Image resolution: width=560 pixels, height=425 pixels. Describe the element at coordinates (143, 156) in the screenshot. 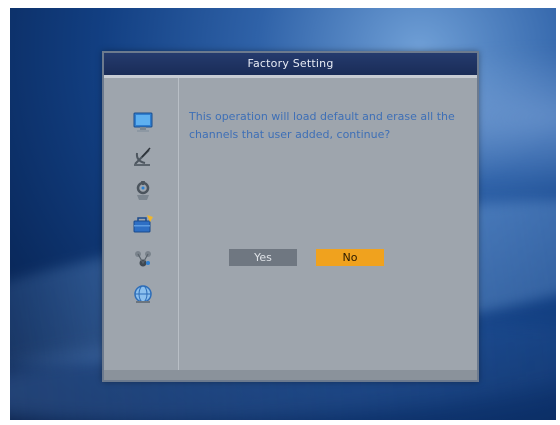

I see `satellite-dish-icon` at that location.